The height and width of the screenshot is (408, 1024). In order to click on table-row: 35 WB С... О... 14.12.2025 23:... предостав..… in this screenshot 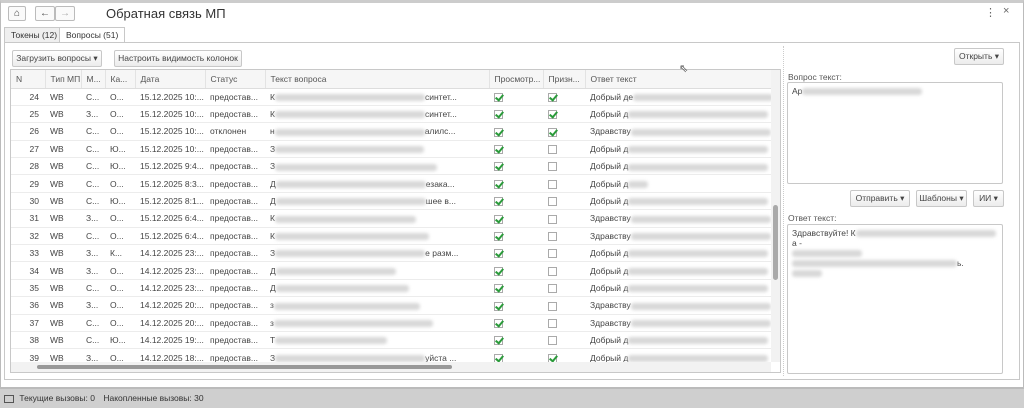, I will do `click(391, 288)`.